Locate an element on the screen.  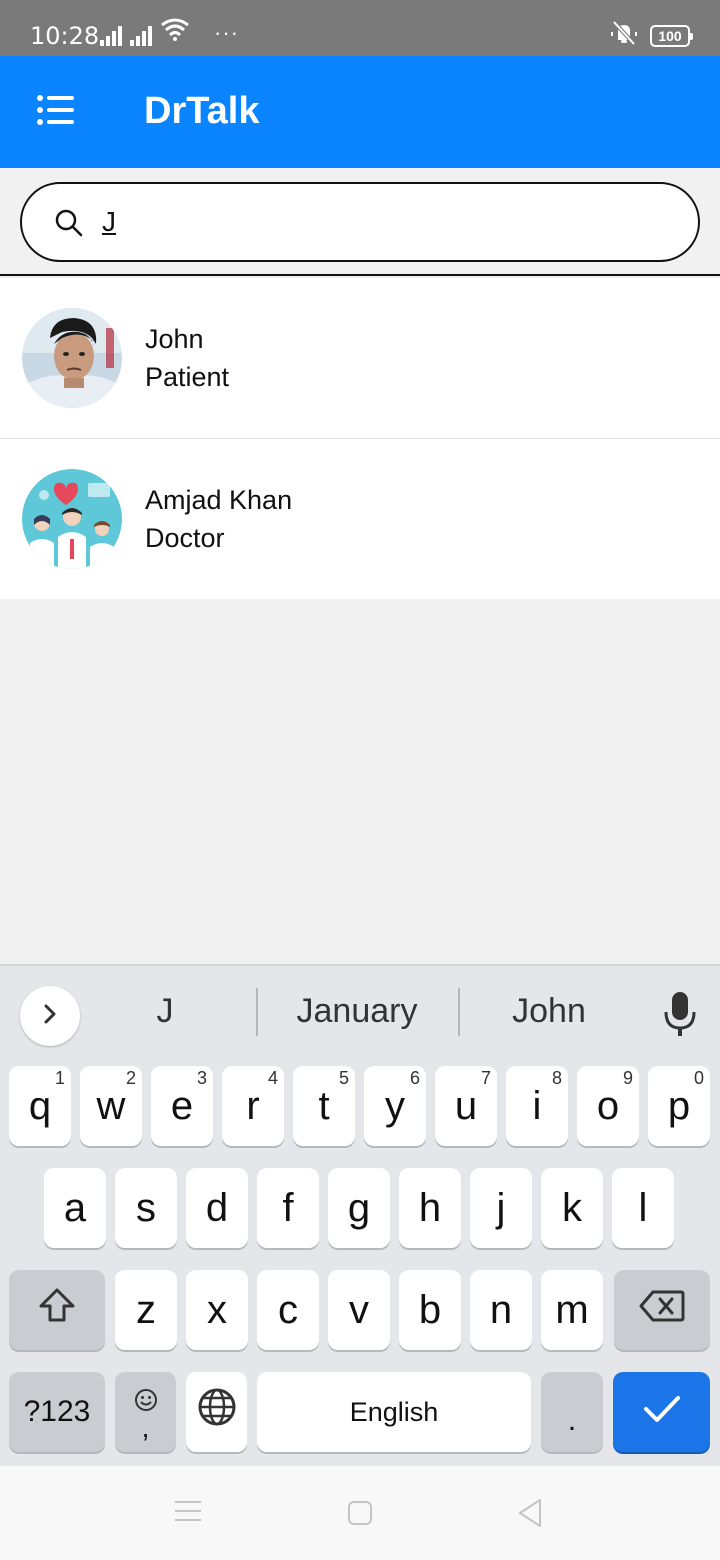
language-key is located at coordinates (216, 1412).